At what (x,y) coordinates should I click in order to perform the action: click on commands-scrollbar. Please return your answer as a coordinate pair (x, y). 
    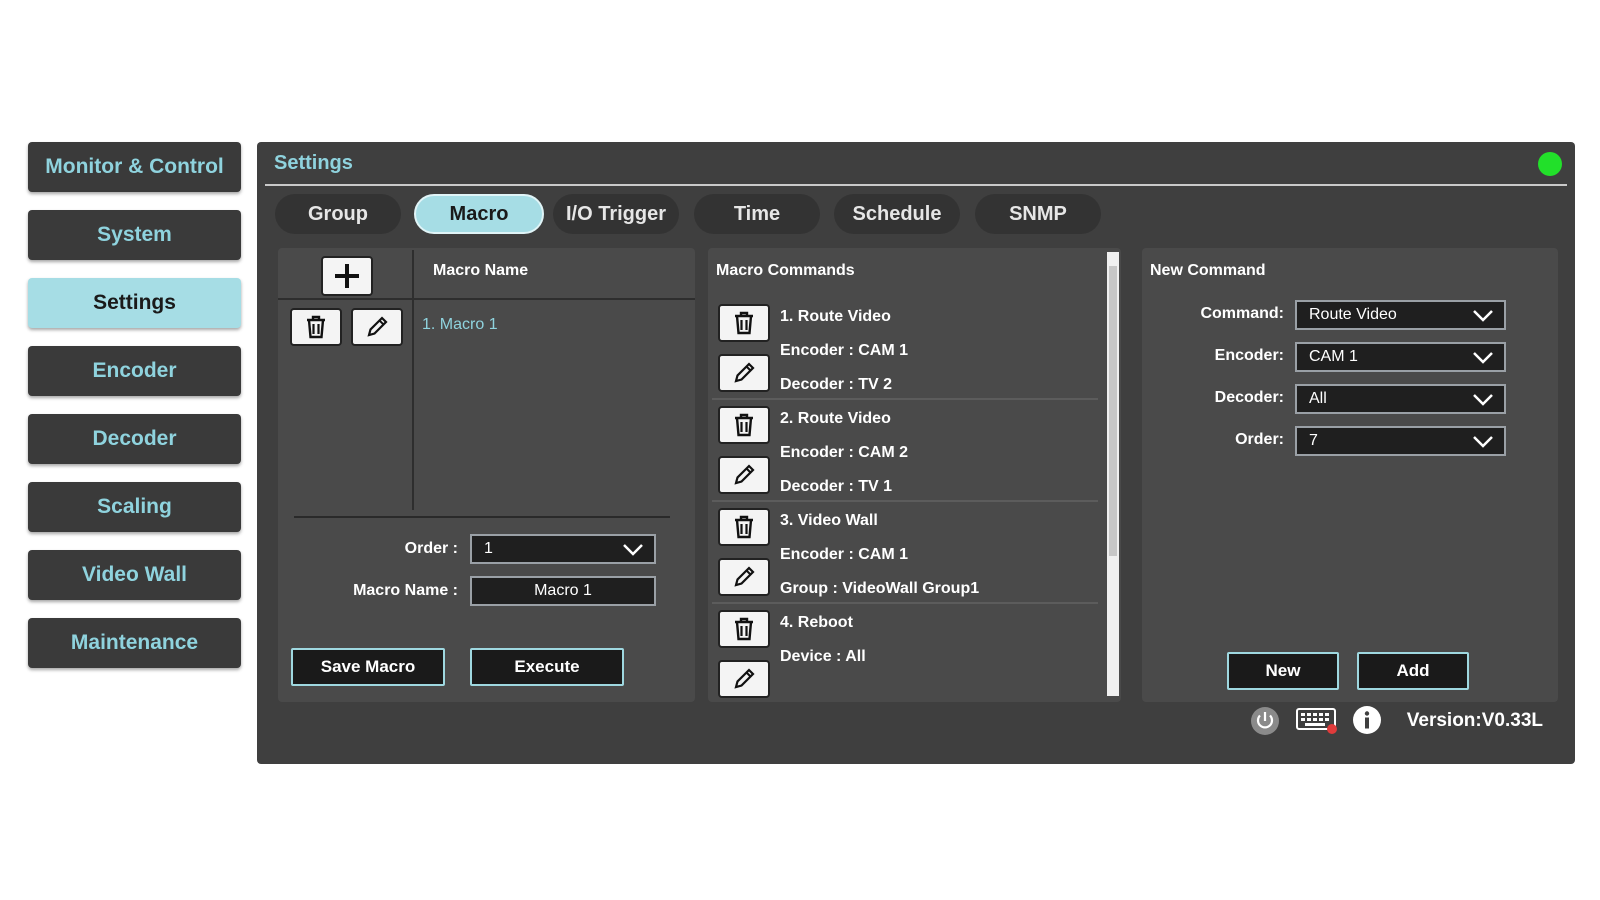
    Looking at the image, I should click on (1113, 474).